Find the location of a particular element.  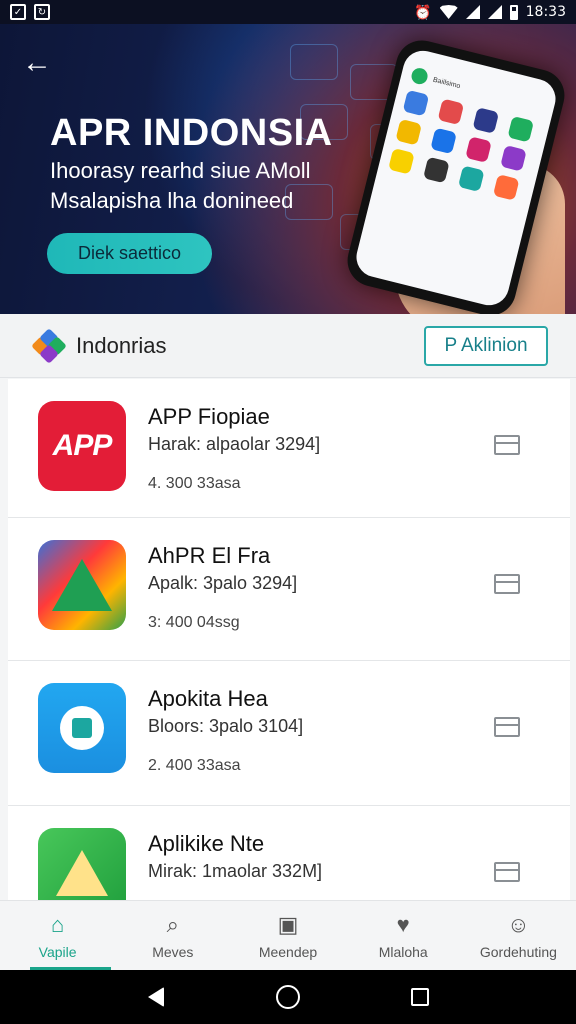

status-bar: ✓ ↻ ⏰ 18:33 is located at coordinates (288, 12).